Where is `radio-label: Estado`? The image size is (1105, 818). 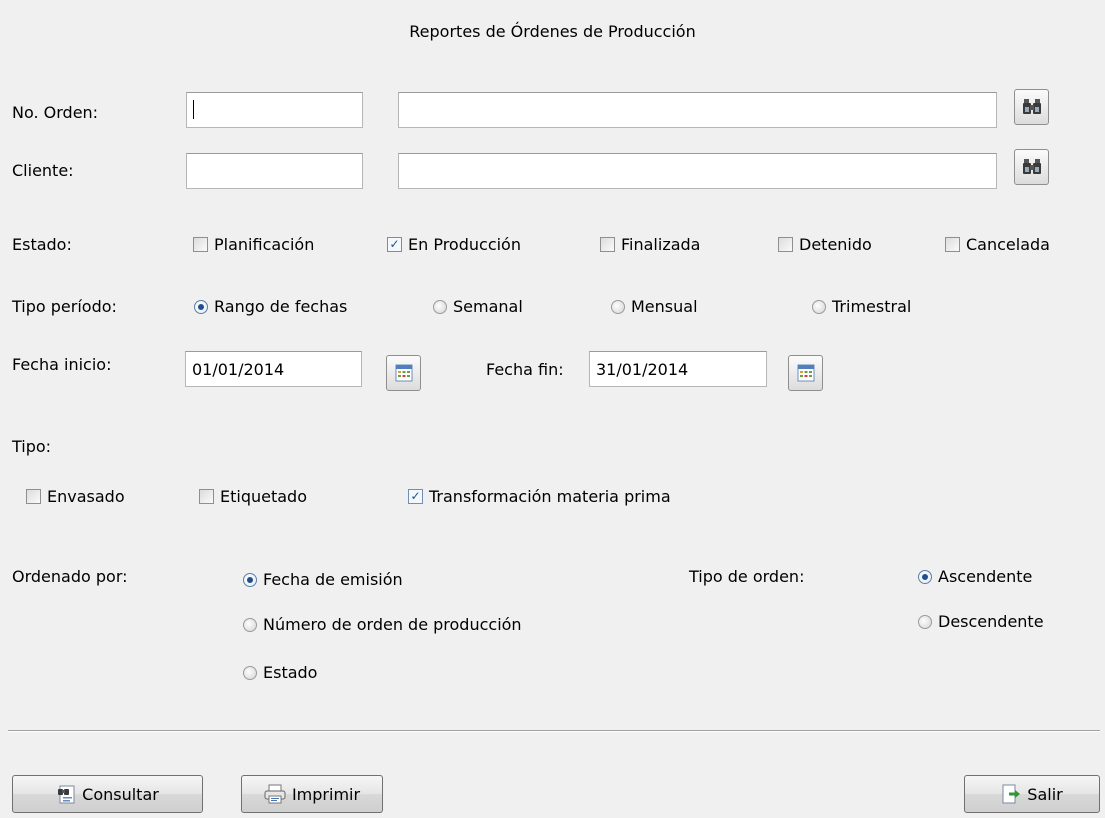 radio-label: Estado is located at coordinates (290, 672).